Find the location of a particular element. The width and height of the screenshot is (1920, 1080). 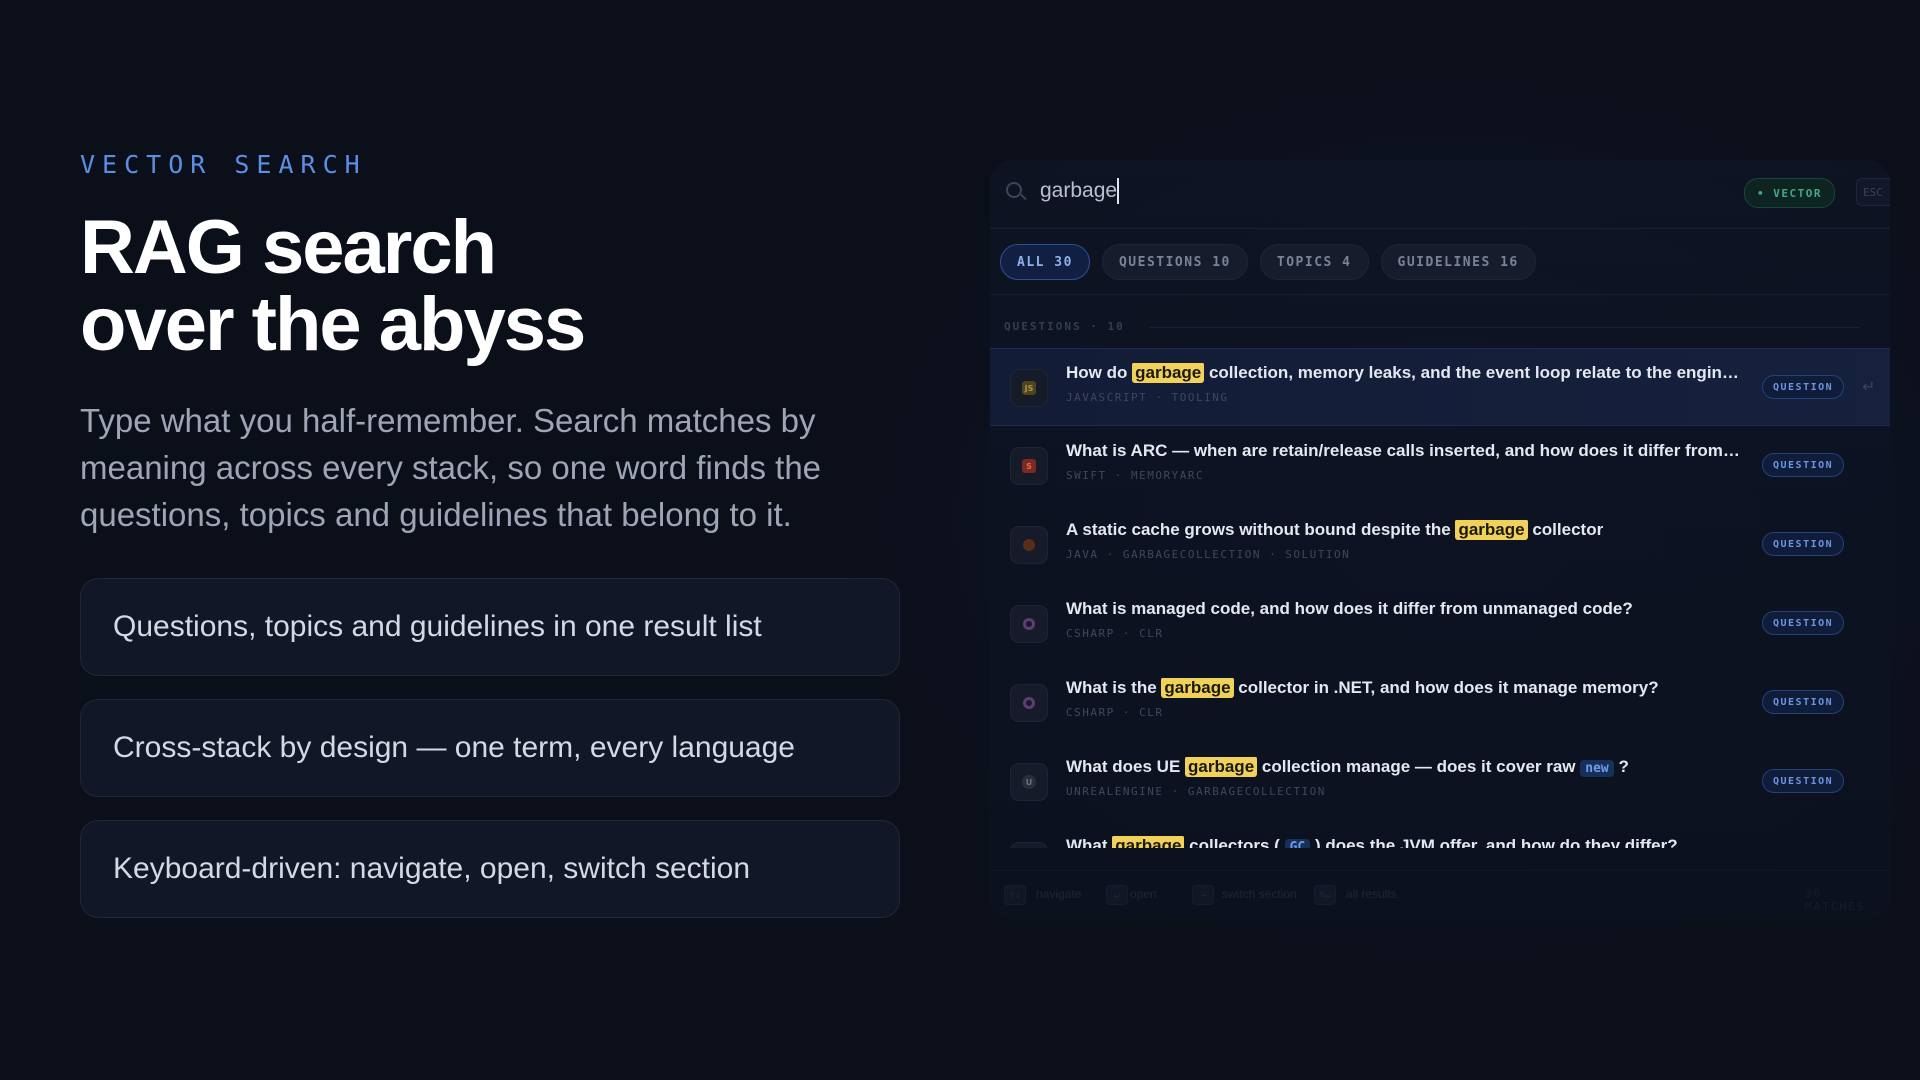

filter-tabs: ALL 30 QUESTIONS 10 TOPICS 4 GUIDELINES 16 is located at coordinates (1268, 262).